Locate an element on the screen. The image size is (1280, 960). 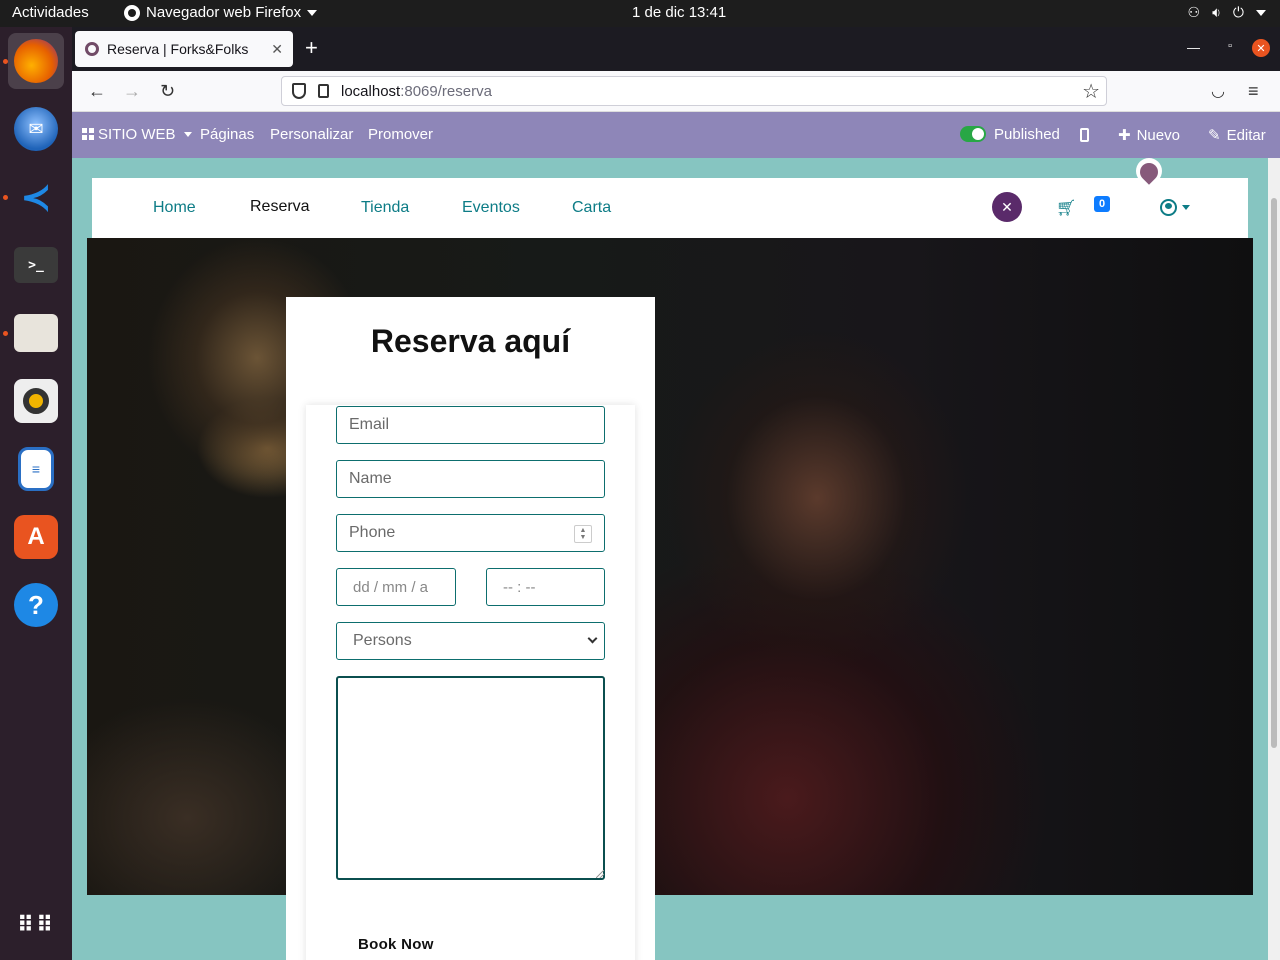
pocket-icon: ◡ is located at coordinates (1218, 91).